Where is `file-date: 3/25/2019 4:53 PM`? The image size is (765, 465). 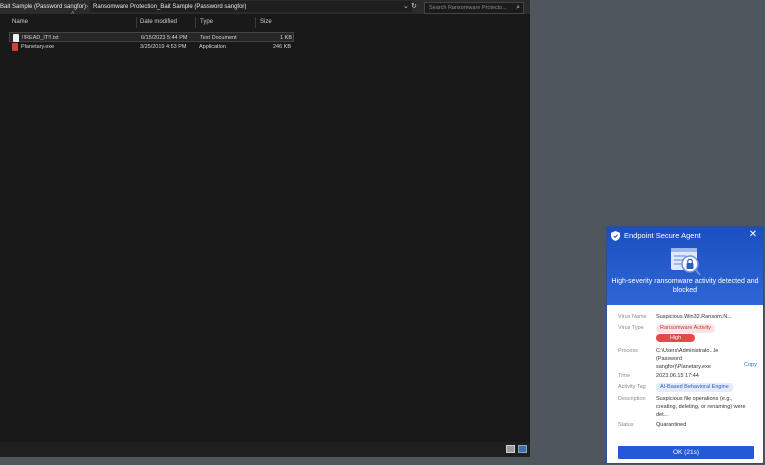 file-date: 3/25/2019 4:53 PM is located at coordinates (163, 47).